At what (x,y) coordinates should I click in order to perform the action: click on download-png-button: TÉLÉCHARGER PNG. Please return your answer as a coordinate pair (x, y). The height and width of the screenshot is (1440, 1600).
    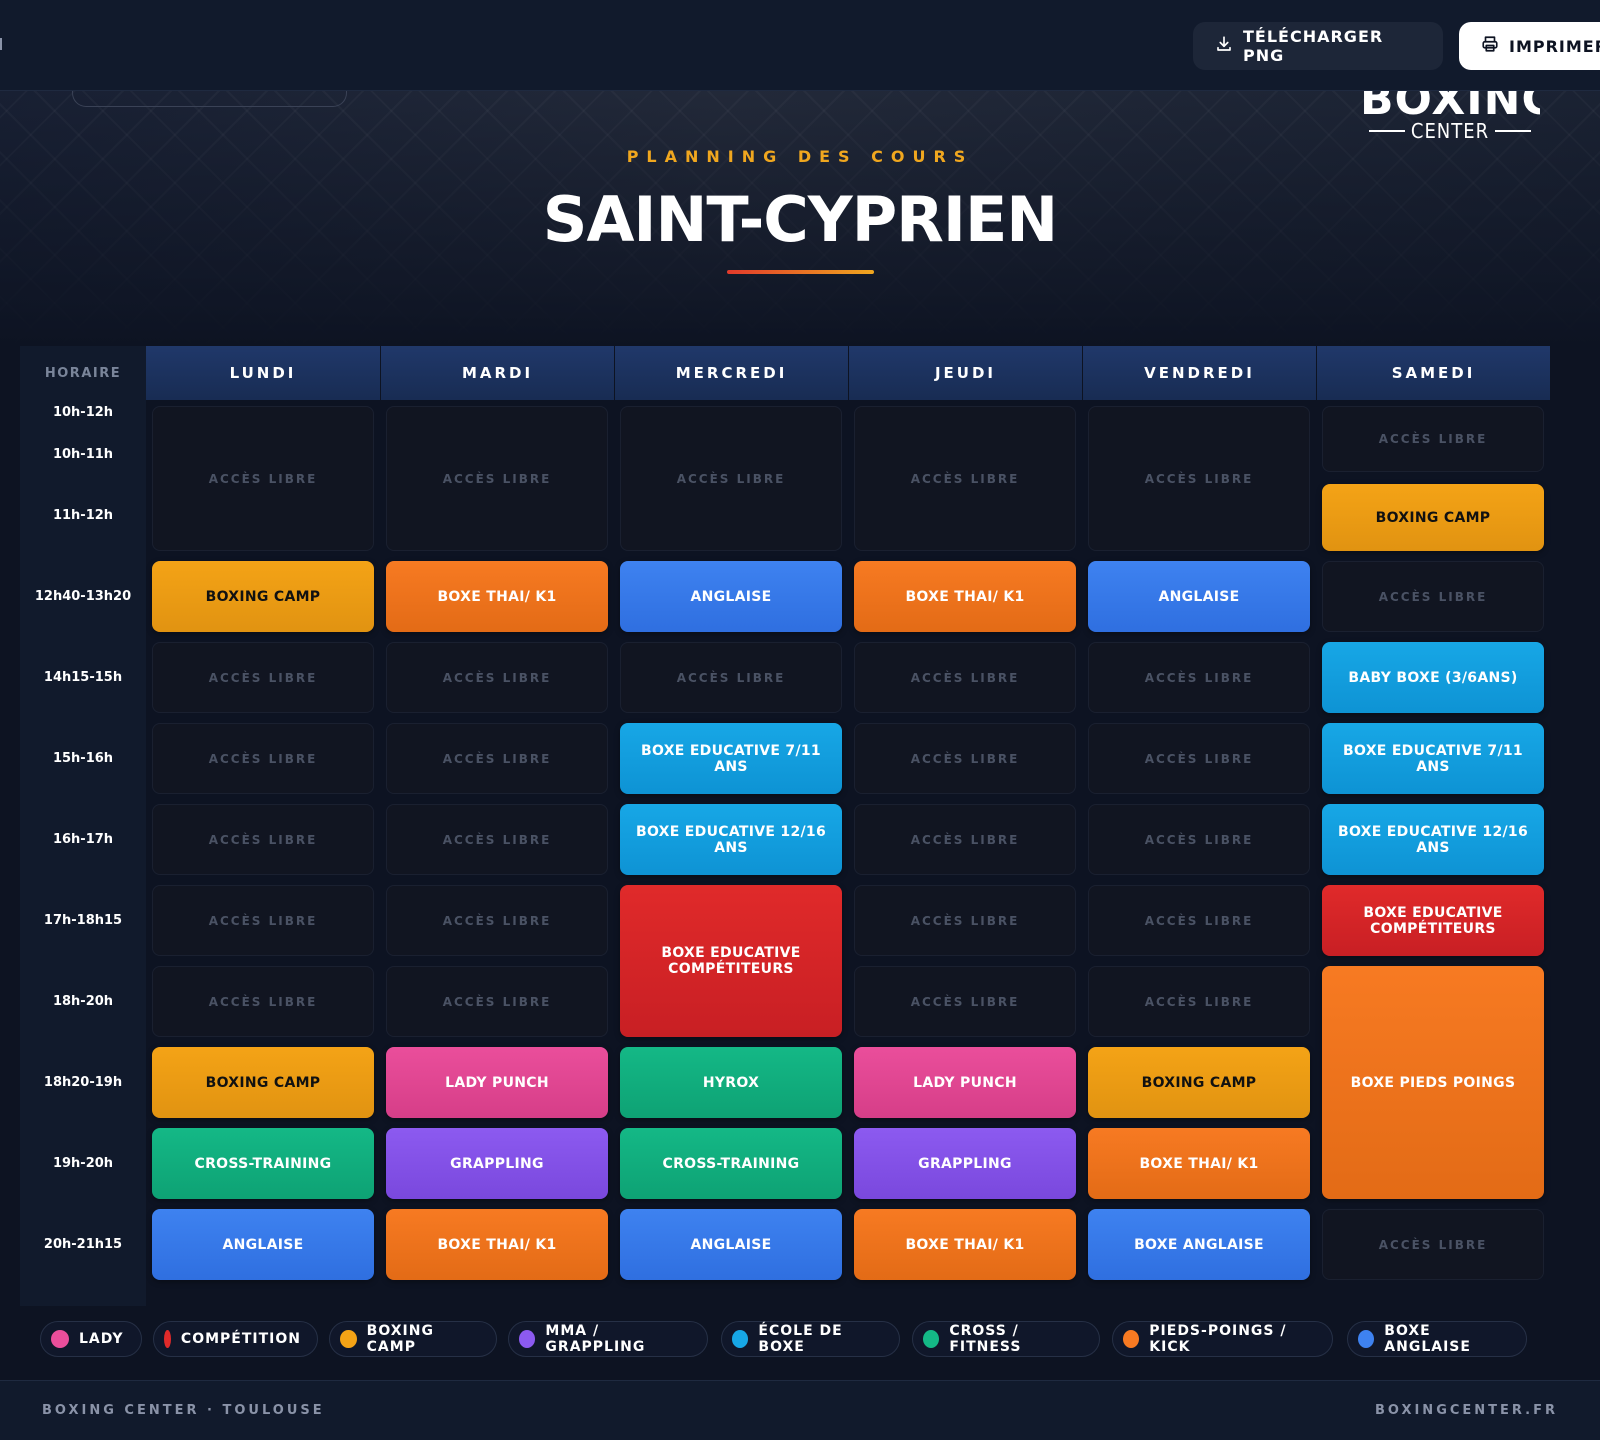
    Looking at the image, I should click on (1318, 46).